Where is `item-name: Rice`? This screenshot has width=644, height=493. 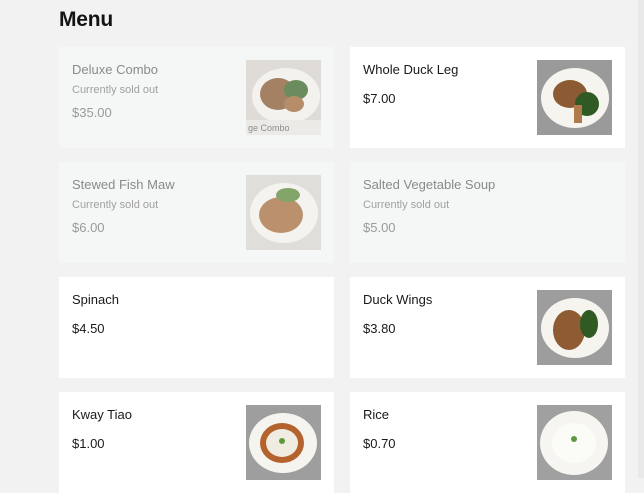 item-name: Rice is located at coordinates (376, 414).